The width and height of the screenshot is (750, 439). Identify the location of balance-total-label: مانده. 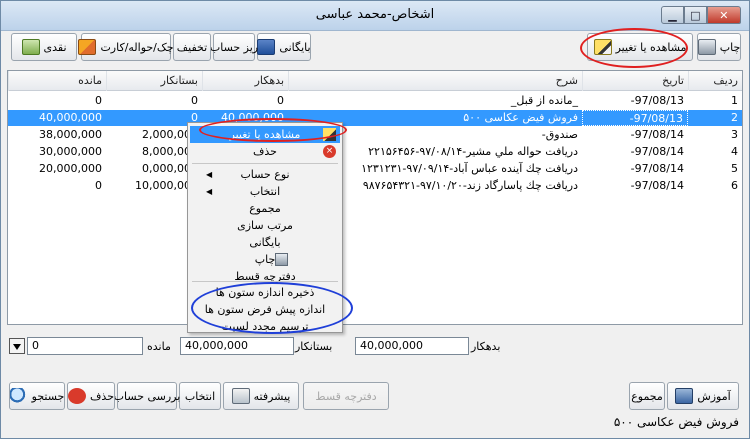
(159, 346).